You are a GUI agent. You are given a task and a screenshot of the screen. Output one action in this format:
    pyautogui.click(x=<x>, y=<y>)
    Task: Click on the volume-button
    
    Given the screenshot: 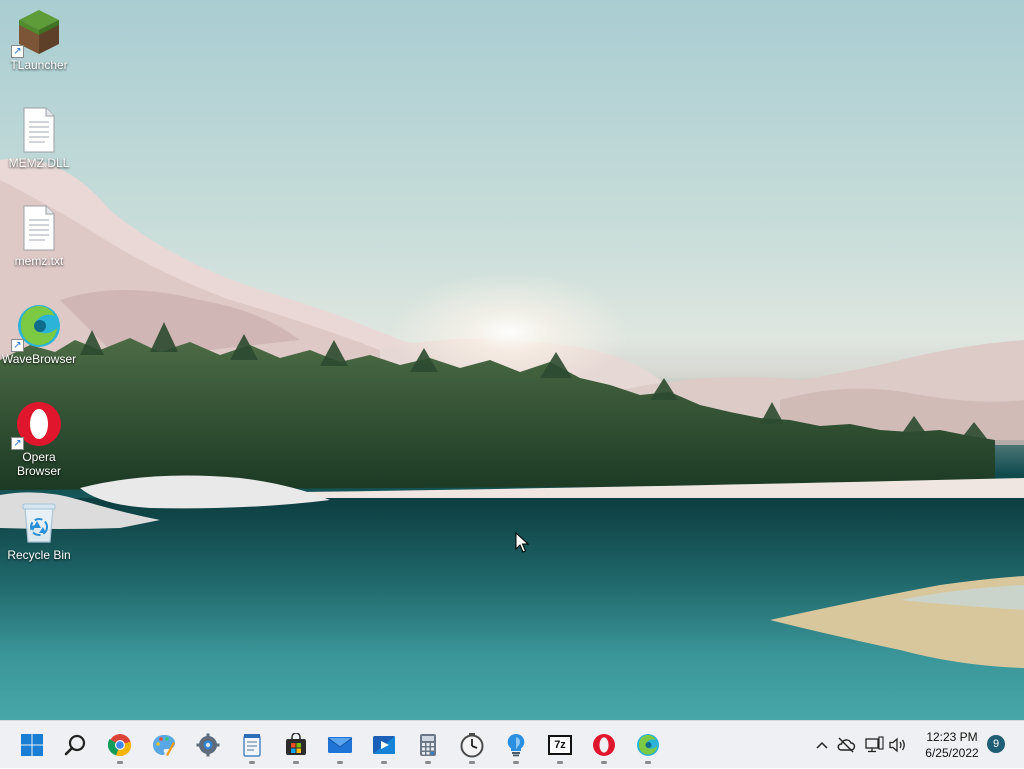 What is the action you would take?
    pyautogui.click(x=898, y=745)
    